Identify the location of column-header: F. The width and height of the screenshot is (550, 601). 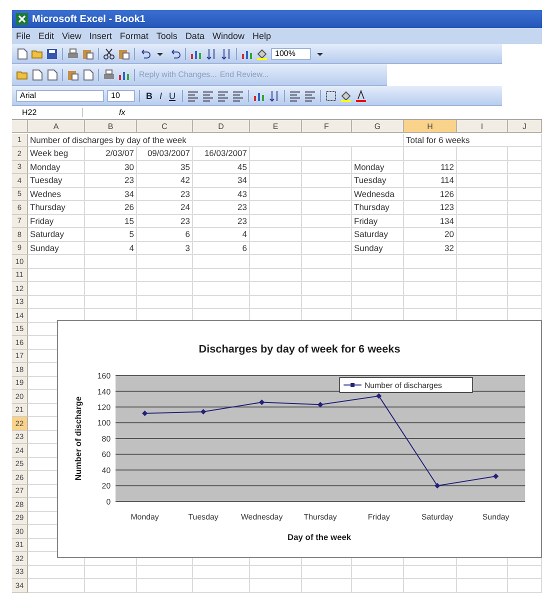
(327, 126).